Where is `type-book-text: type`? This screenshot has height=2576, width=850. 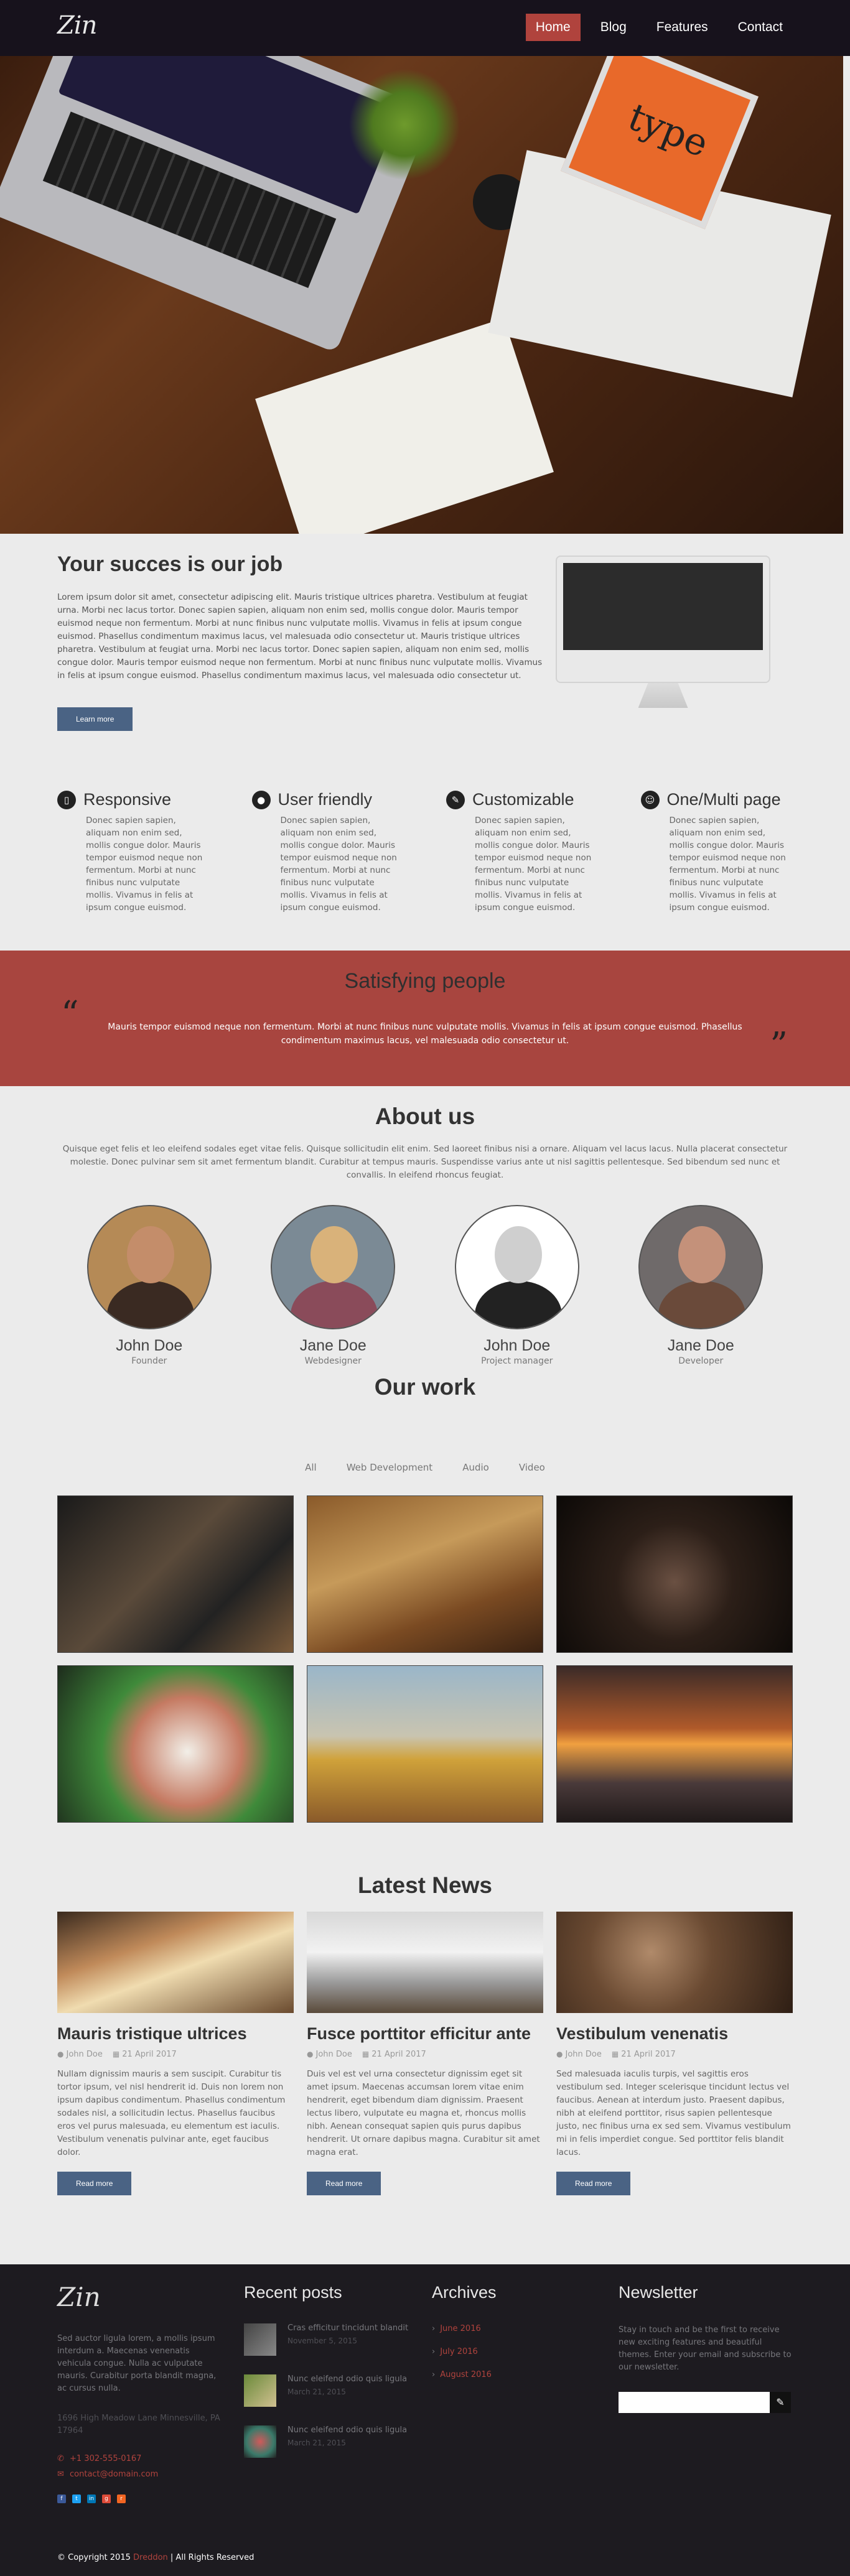
type-book-text: type is located at coordinates (669, 131).